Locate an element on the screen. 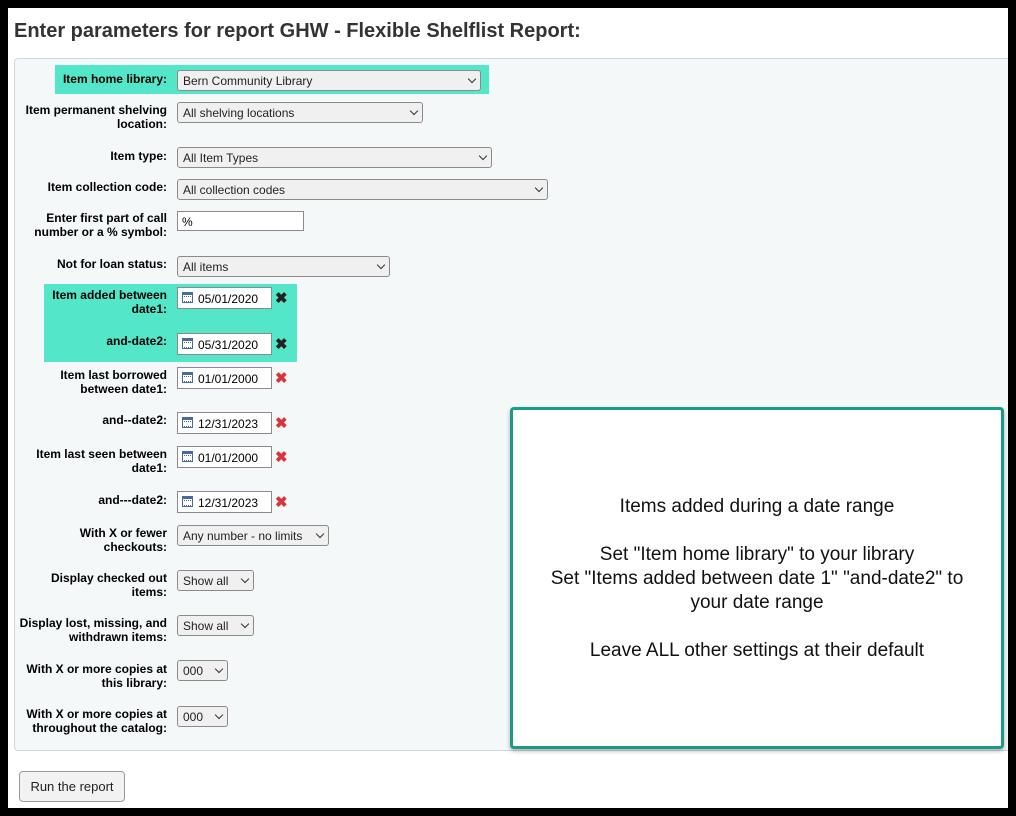 The width and height of the screenshot is (1016, 816). seen-date2-value: 12/31/2023 is located at coordinates (228, 503).